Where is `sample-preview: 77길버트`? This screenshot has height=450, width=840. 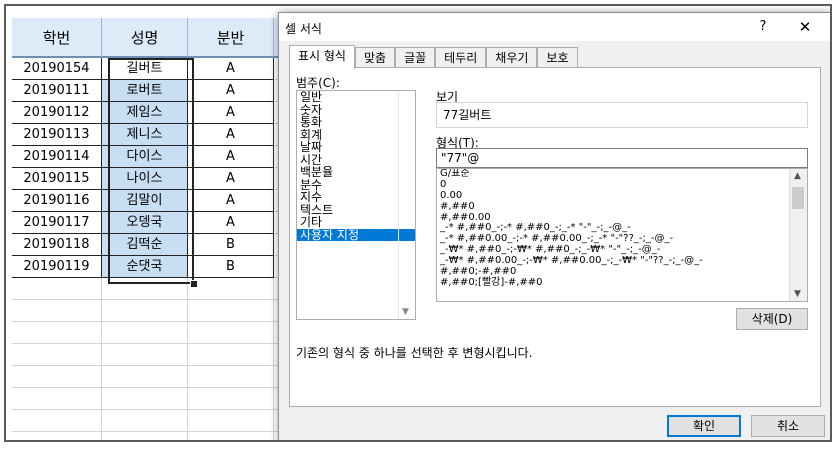 sample-preview: 77길버트 is located at coordinates (622, 115).